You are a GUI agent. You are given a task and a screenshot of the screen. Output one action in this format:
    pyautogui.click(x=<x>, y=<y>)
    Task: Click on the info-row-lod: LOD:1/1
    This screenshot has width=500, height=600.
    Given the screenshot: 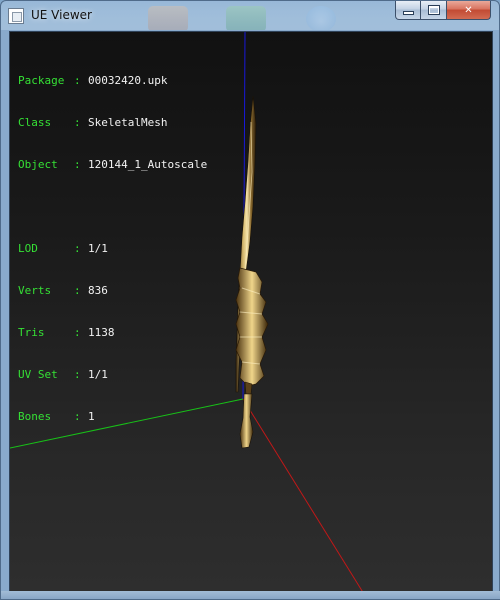 What is the action you would take?
    pyautogui.click(x=112, y=249)
    